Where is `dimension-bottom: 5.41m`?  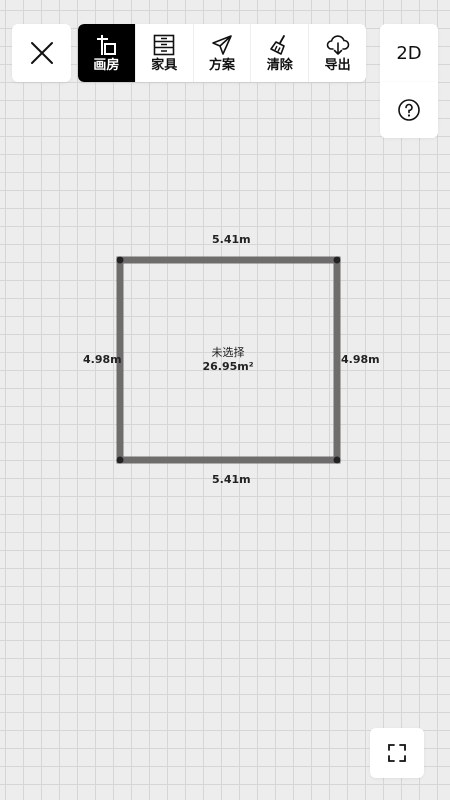 dimension-bottom: 5.41m is located at coordinates (231, 479).